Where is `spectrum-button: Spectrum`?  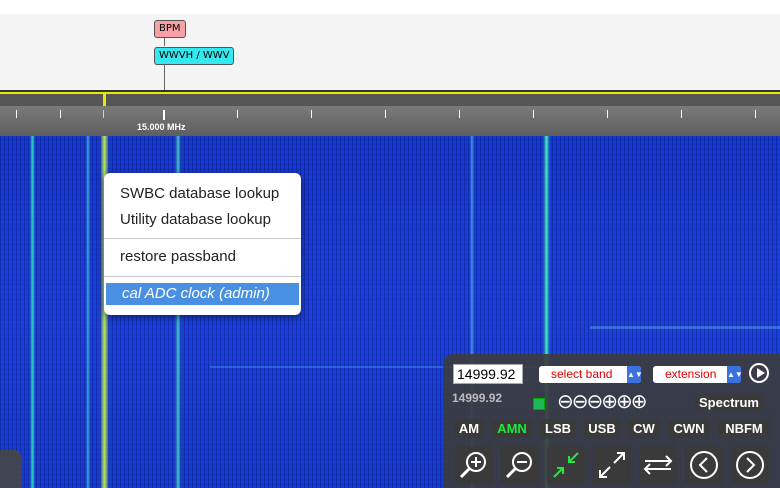 spectrum-button: Spectrum is located at coordinates (729, 402).